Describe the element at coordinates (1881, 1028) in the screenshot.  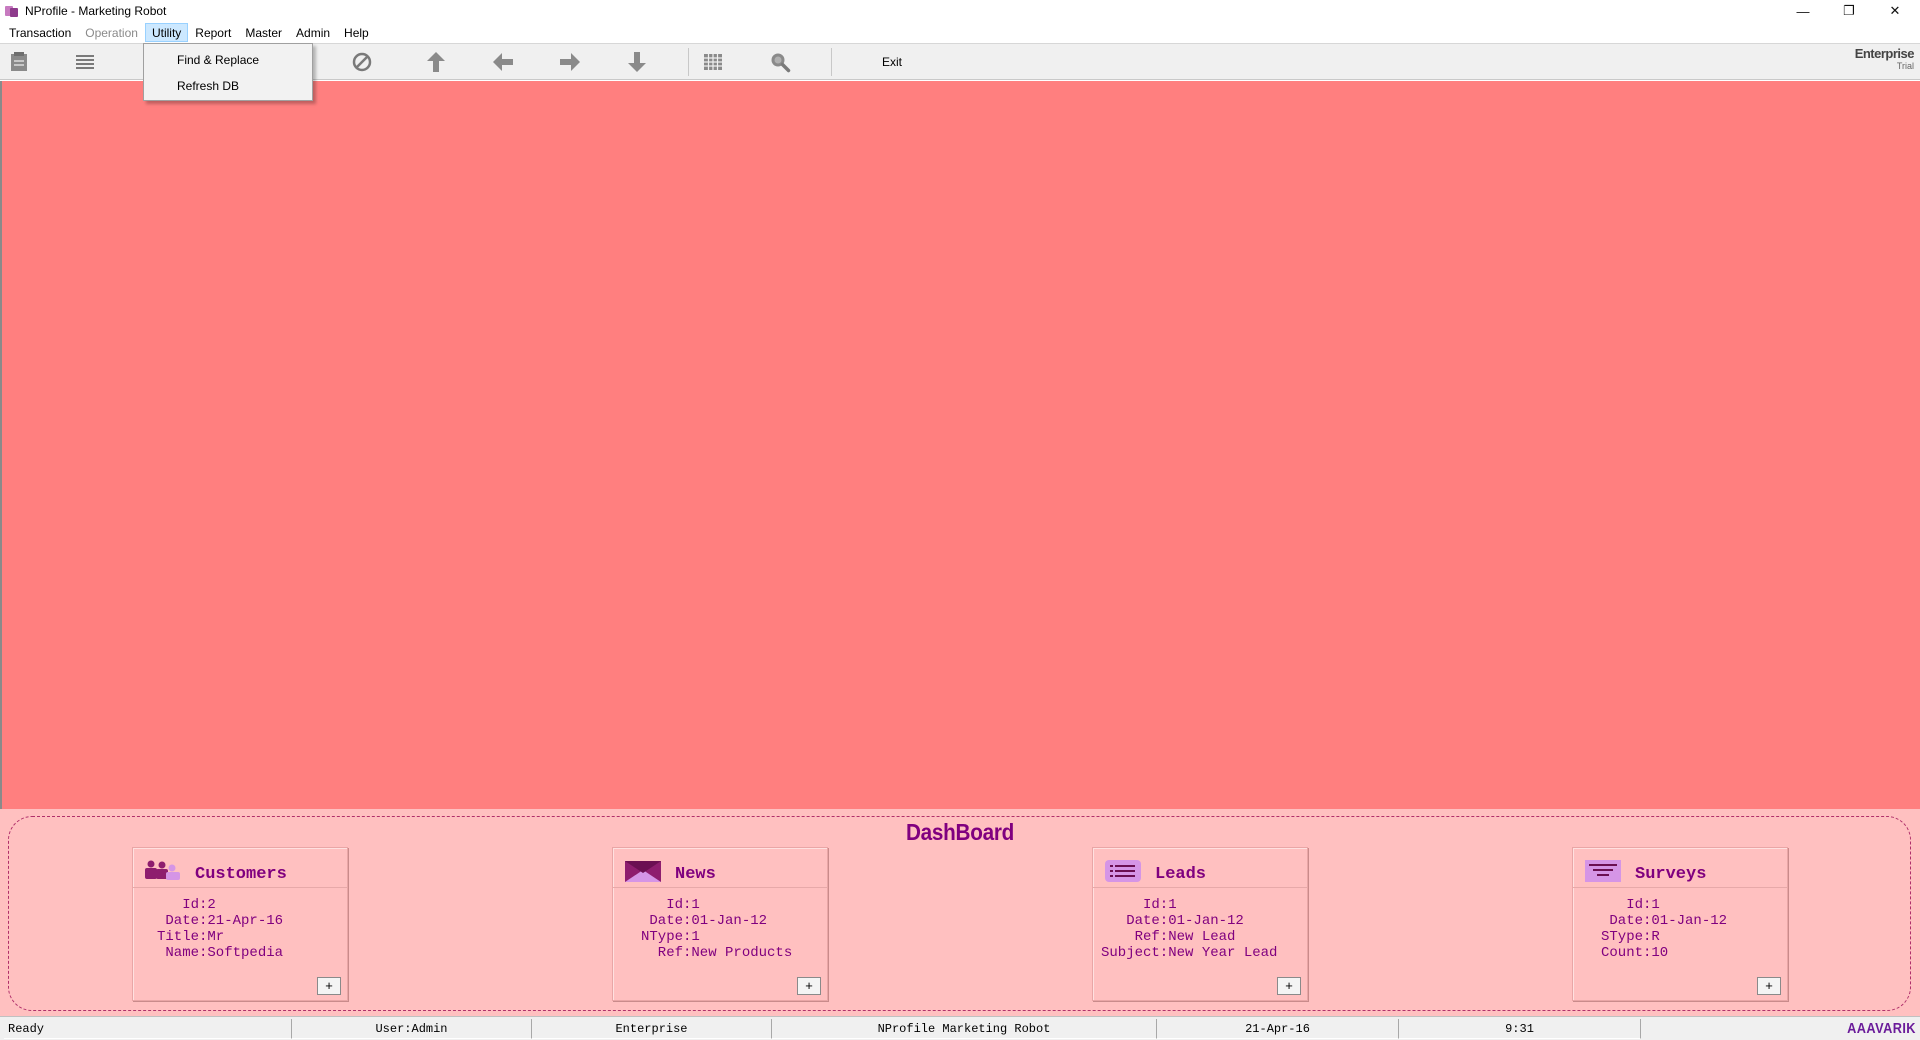
I see `brand-logo: AAAVARIK` at that location.